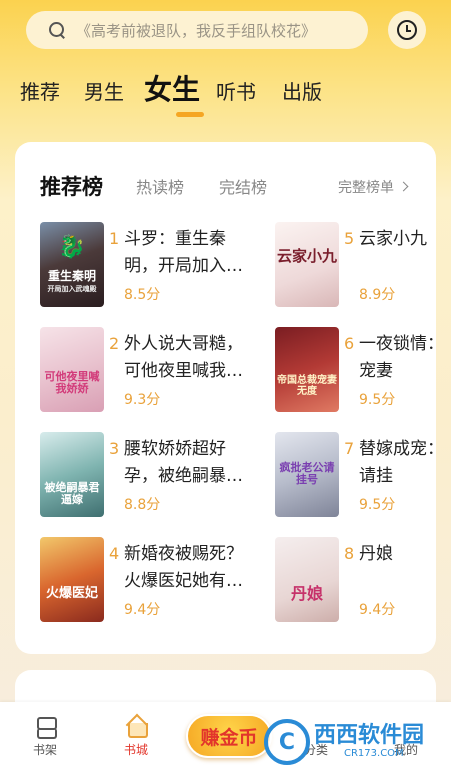 This screenshot has height=772, width=451. What do you see at coordinates (307, 474) in the screenshot?
I see `book-cover: 疯批老公请挂号` at bounding box center [307, 474].